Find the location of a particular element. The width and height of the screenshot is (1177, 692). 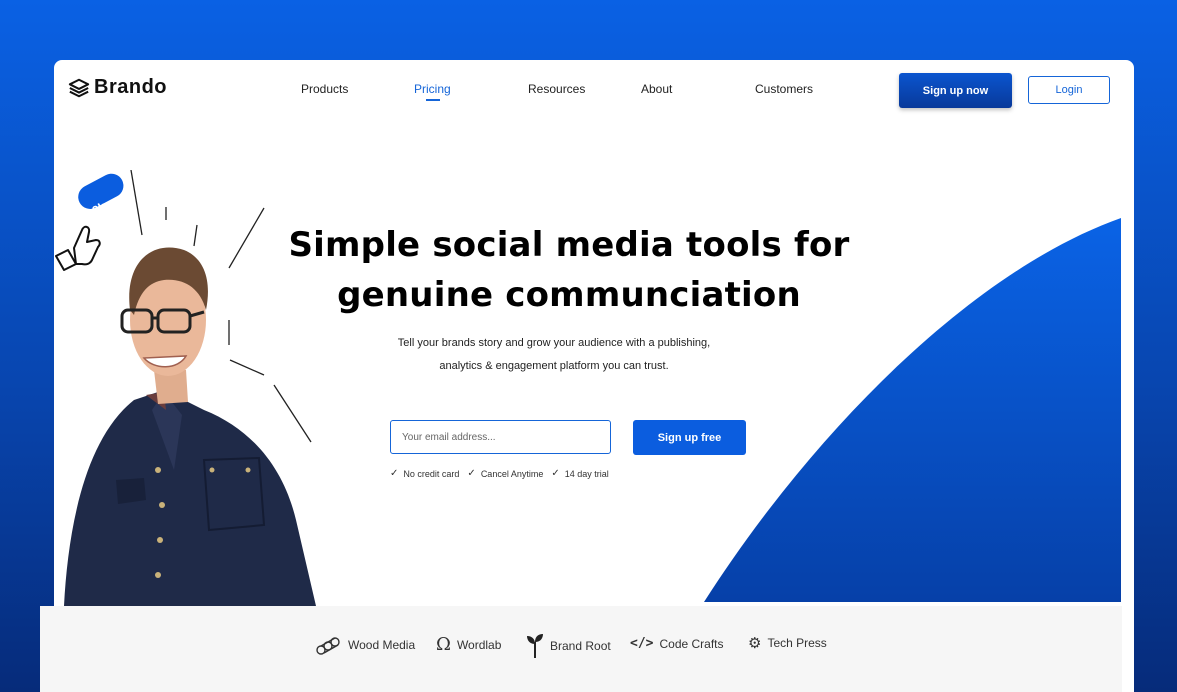

nav-pricing: Pricing is located at coordinates (432, 89).